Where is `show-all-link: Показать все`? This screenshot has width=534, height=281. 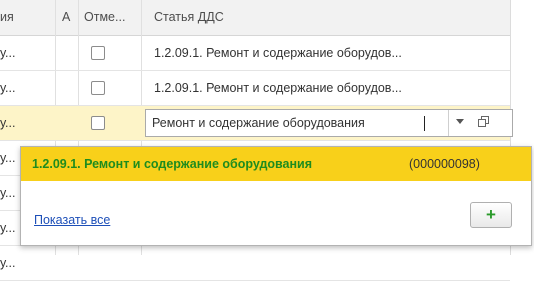 show-all-link: Показать все is located at coordinates (72, 220).